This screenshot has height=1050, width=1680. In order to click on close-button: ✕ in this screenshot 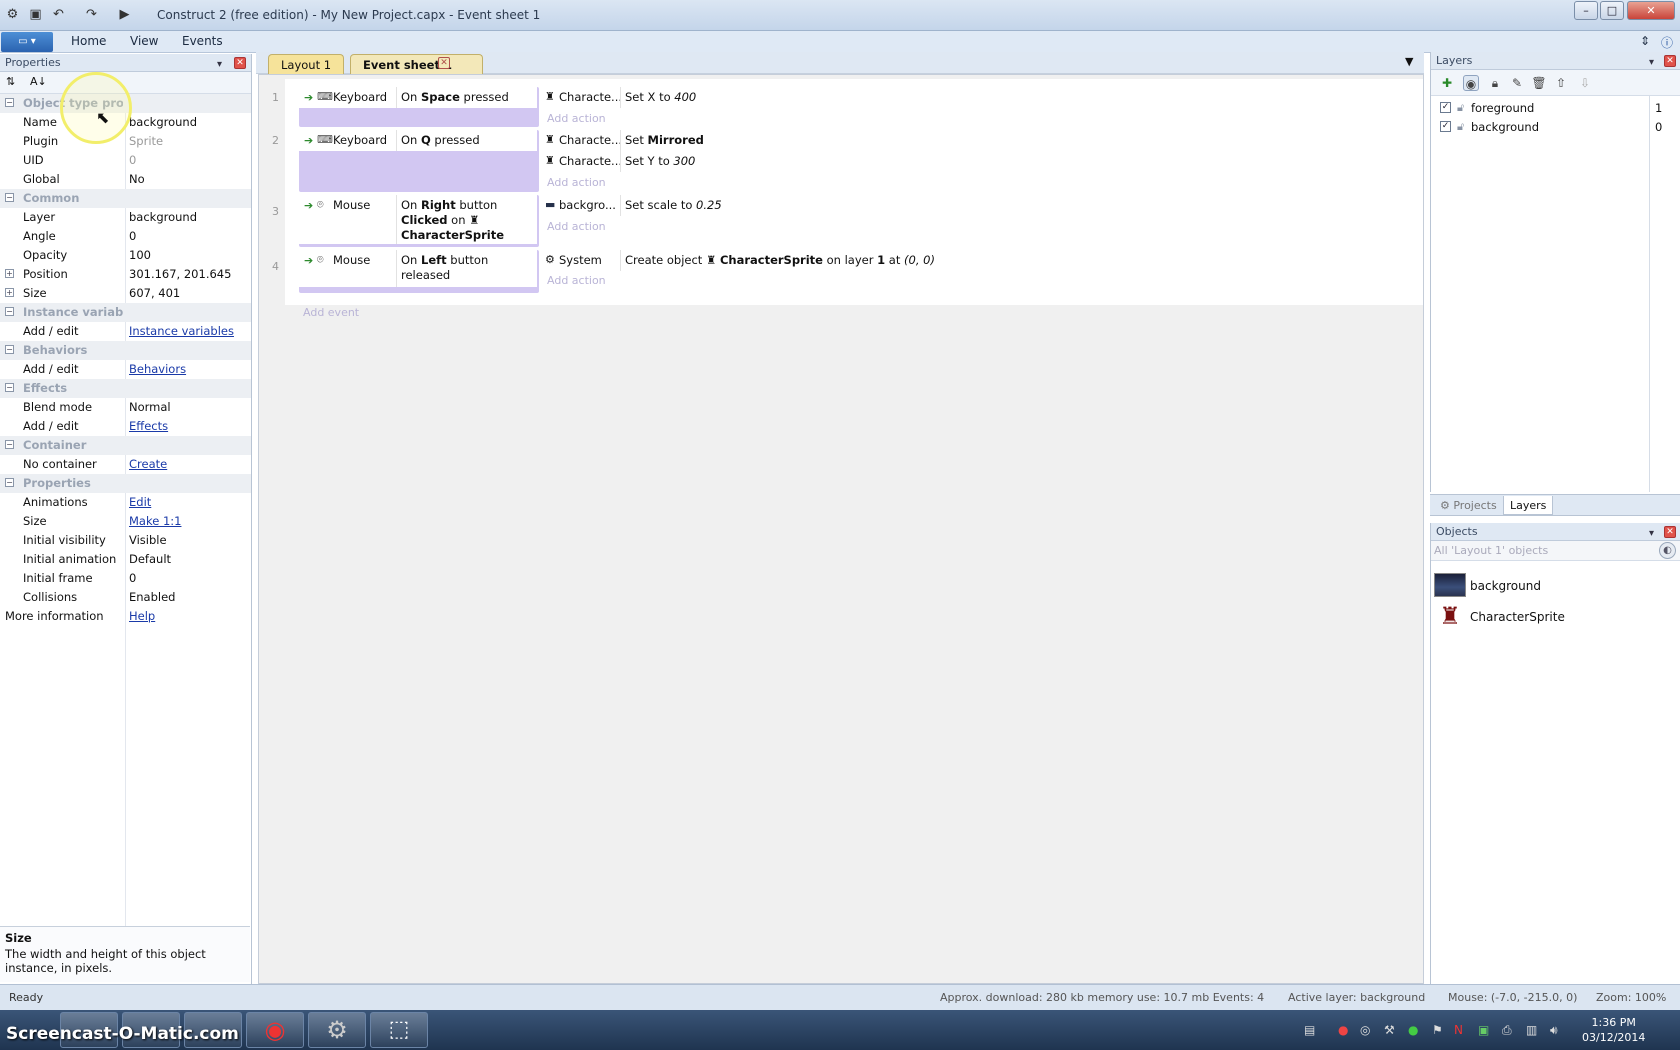, I will do `click(1651, 10)`.